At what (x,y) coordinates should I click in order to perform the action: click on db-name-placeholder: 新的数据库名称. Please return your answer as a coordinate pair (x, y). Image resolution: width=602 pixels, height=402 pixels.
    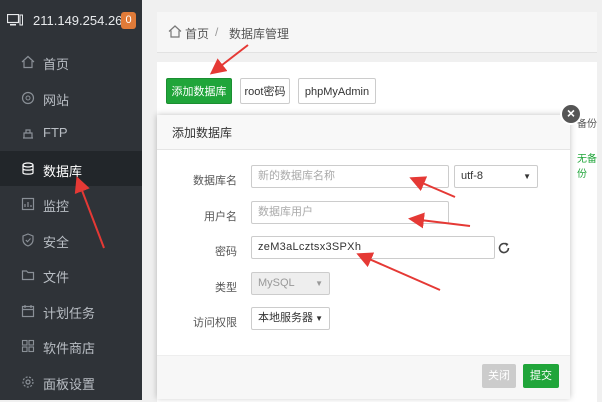
    Looking at the image, I should click on (296, 176).